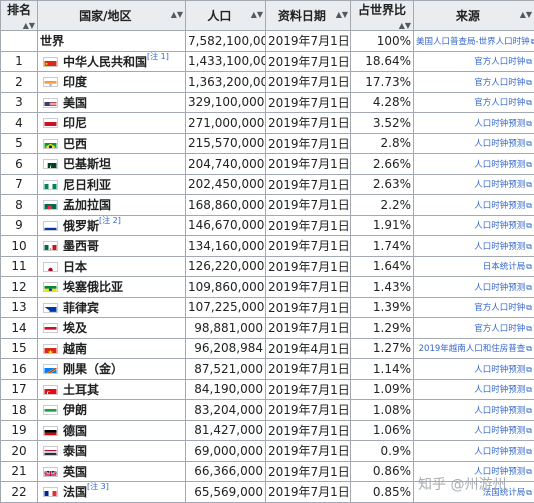  Describe the element at coordinates (75, 431) in the screenshot. I see `country-name: 德国` at that location.